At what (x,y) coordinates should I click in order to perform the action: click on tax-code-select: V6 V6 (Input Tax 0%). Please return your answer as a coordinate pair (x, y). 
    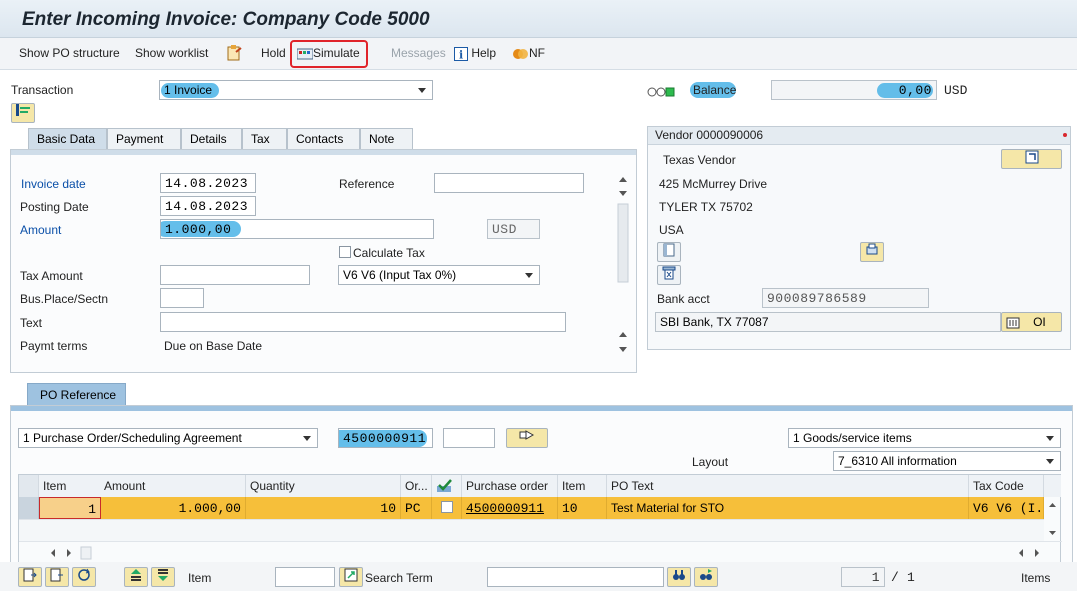
    Looking at the image, I should click on (439, 275).